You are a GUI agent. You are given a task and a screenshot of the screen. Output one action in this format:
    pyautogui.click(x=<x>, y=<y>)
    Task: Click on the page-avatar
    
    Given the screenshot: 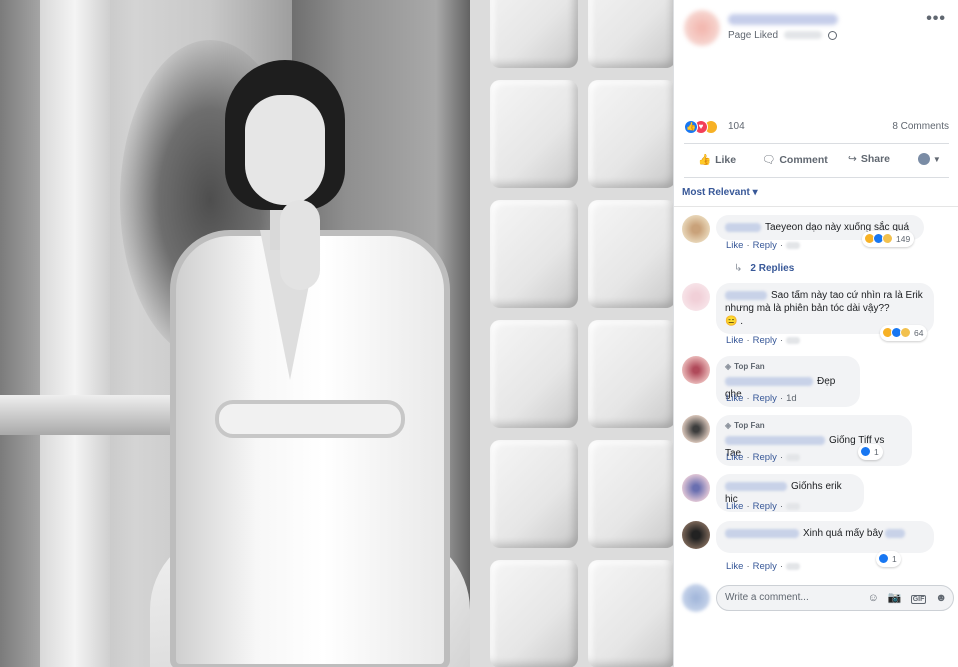 What is the action you would take?
    pyautogui.click(x=702, y=28)
    